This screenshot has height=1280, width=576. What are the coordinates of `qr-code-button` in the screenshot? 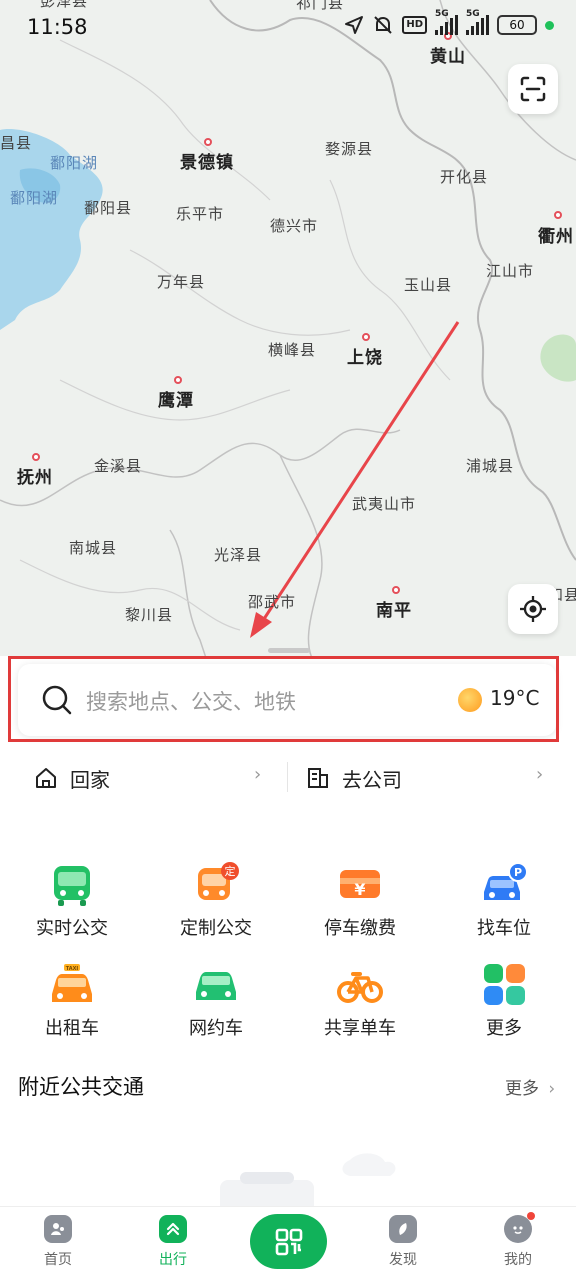 It's located at (288, 1241).